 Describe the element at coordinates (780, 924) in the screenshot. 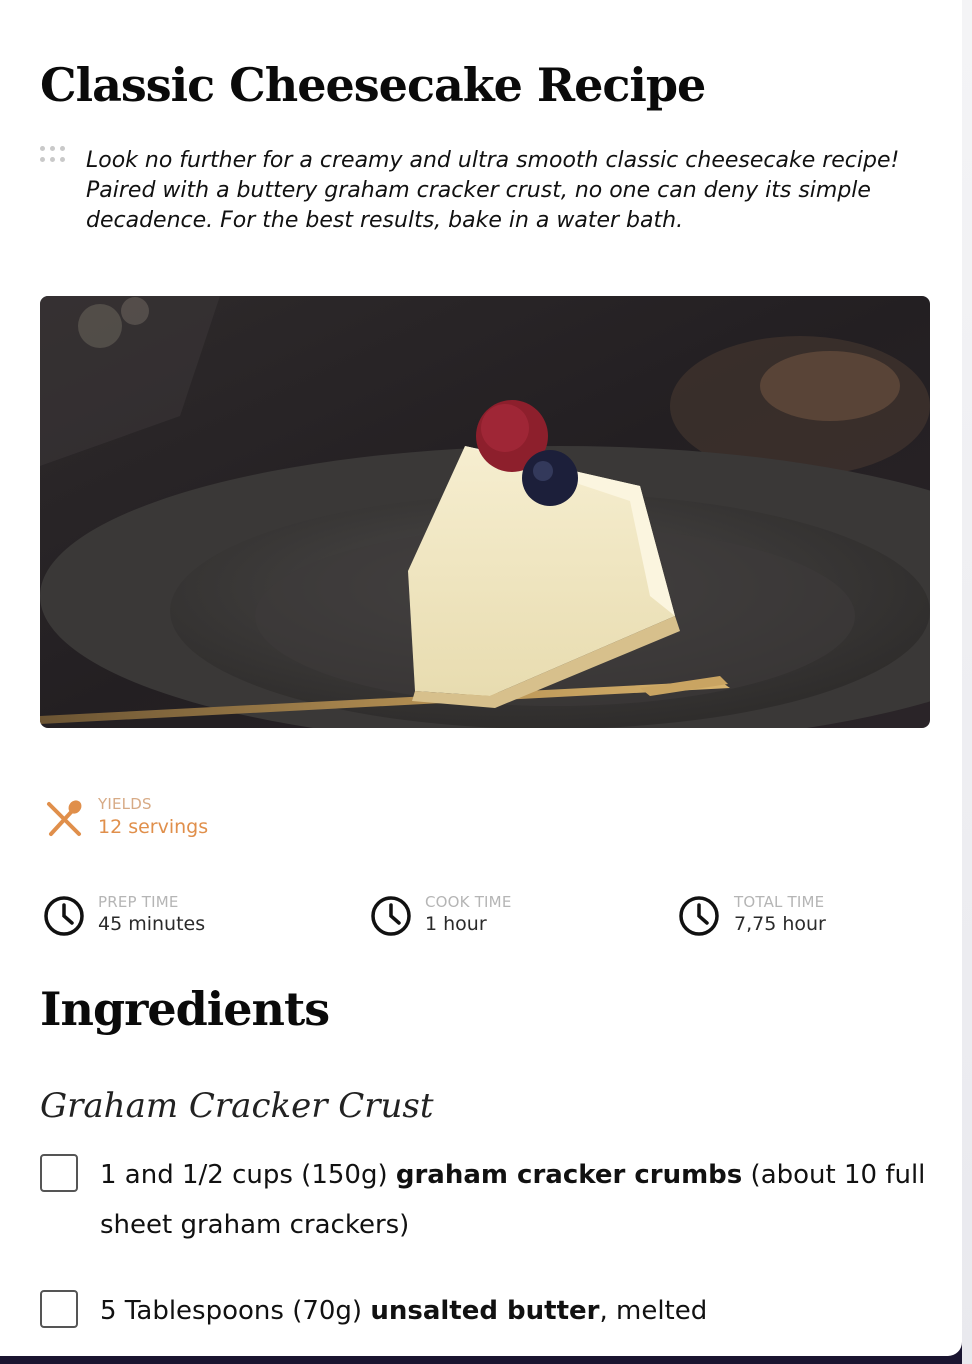

I see `total-time-value: 7,75 hour` at that location.